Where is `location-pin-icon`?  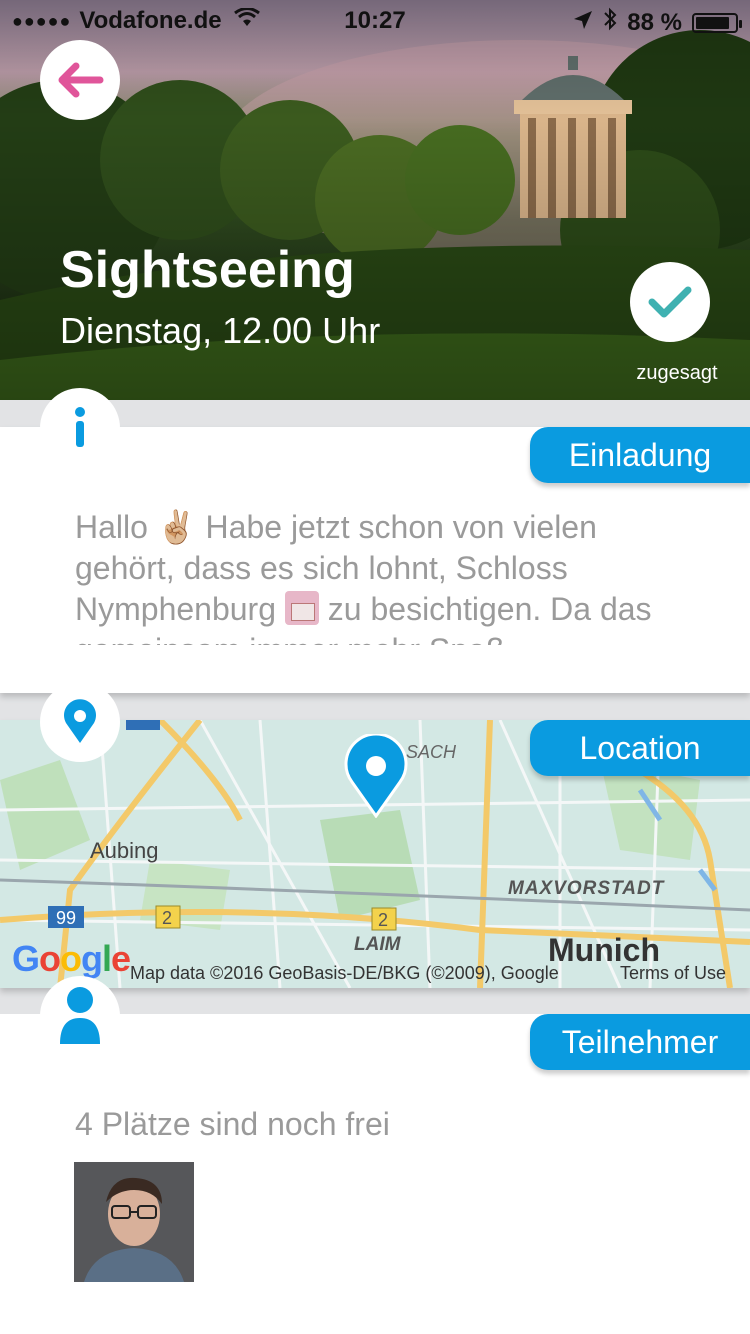
location-pin-icon is located at coordinates (80, 721).